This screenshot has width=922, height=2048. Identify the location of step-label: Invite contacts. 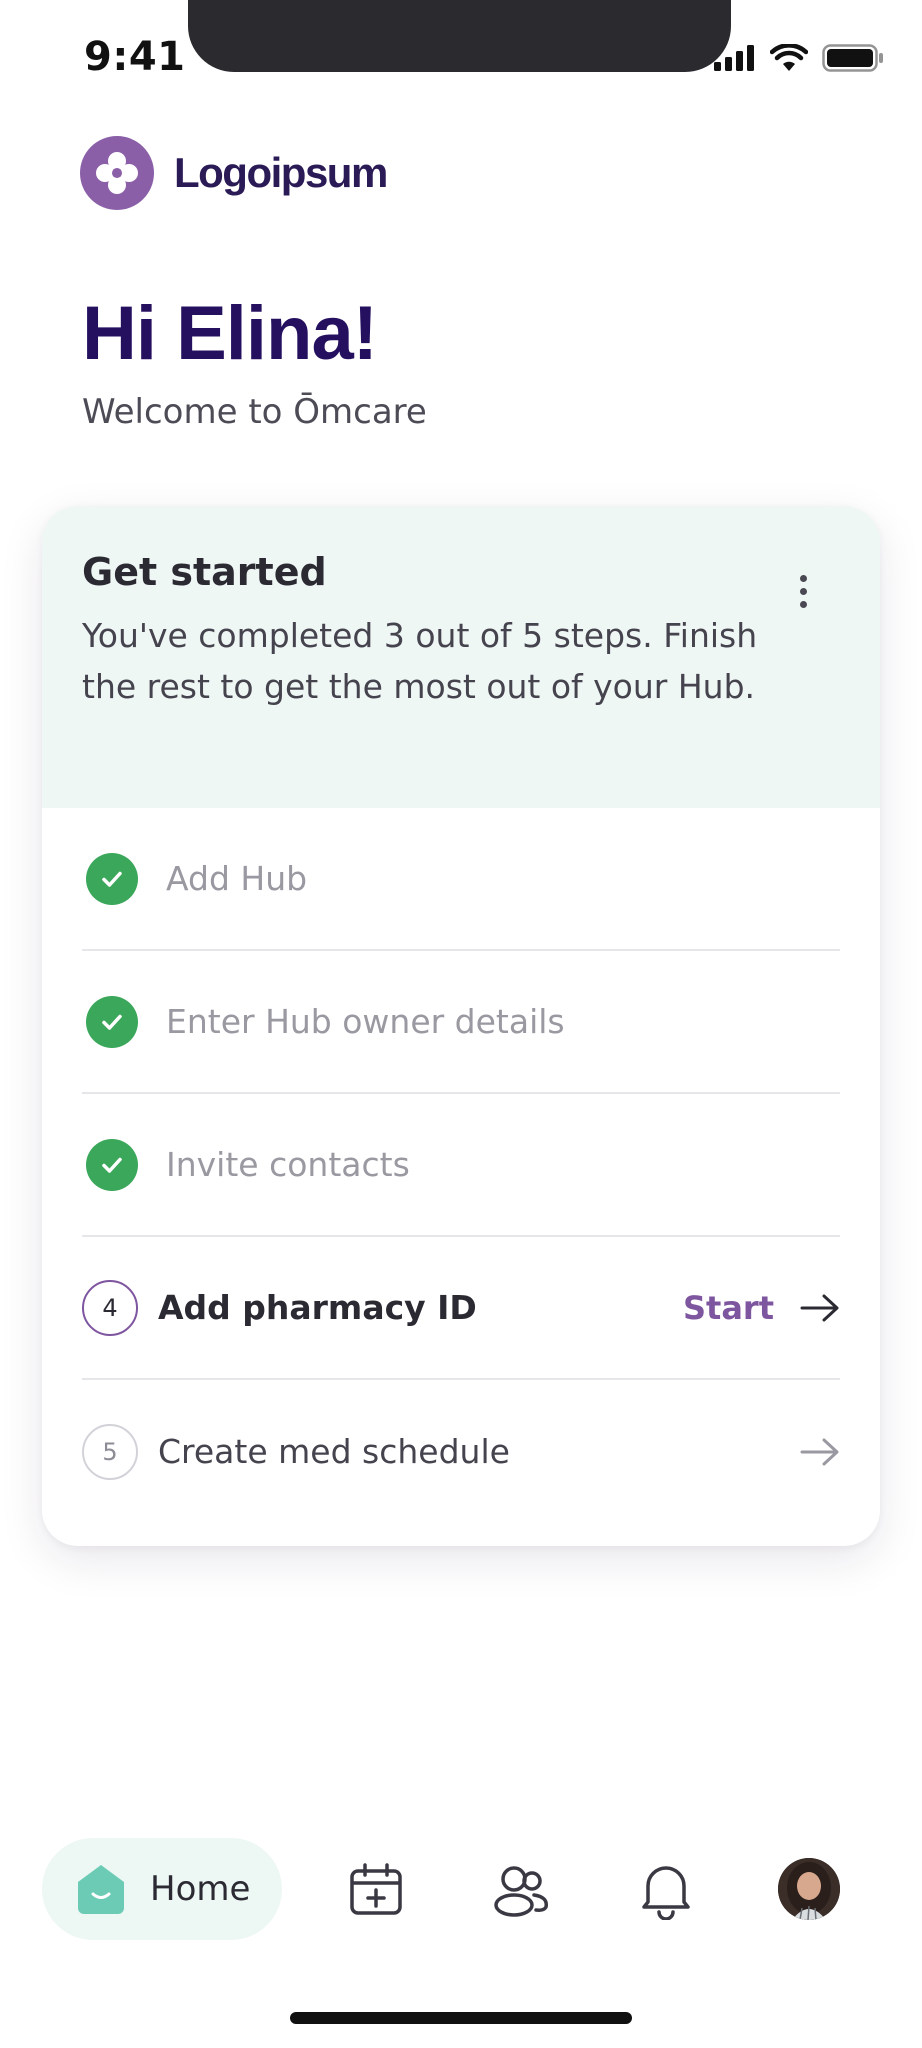
(288, 1164).